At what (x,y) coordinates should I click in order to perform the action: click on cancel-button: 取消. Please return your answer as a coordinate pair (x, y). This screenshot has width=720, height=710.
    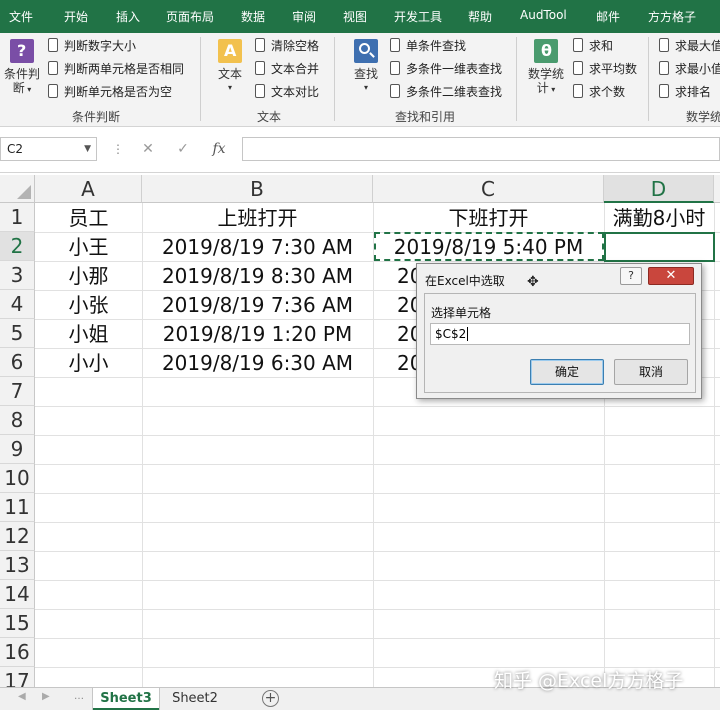
    Looking at the image, I should click on (651, 372).